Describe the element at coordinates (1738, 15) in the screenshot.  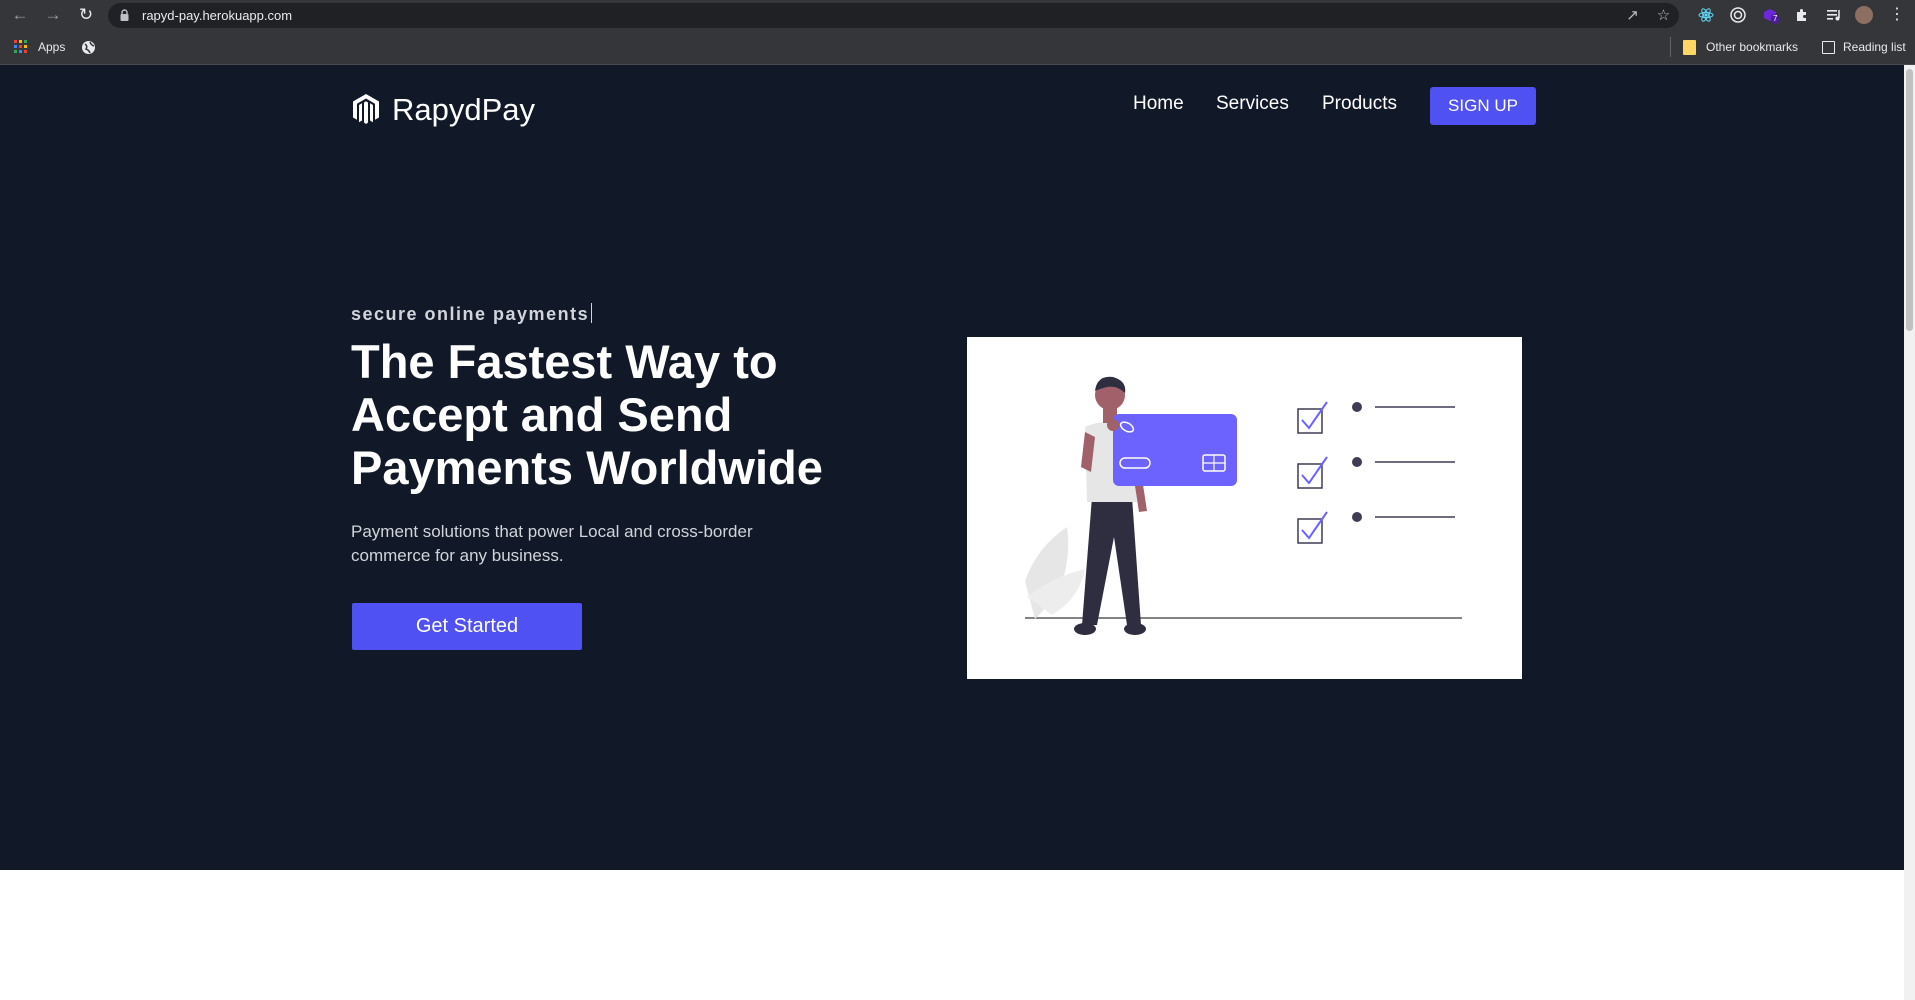
I see `target-icon` at that location.